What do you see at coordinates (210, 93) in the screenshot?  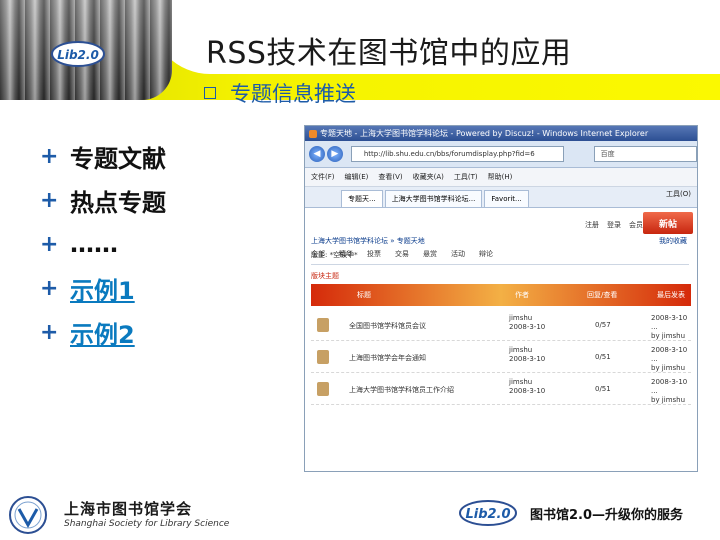 I see `checkbox-bullet-icon` at bounding box center [210, 93].